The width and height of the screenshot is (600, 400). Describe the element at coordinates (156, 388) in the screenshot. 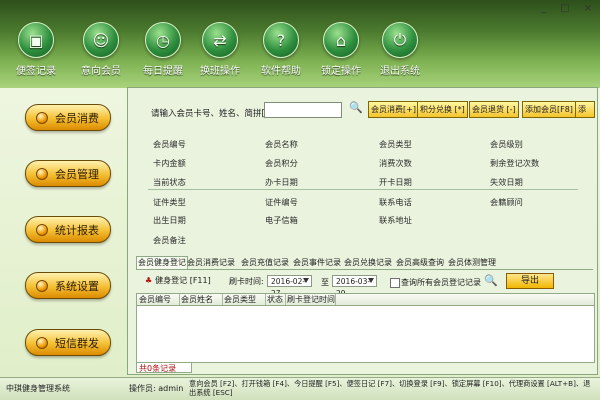

I see `operator-label: 操作员: admin` at that location.